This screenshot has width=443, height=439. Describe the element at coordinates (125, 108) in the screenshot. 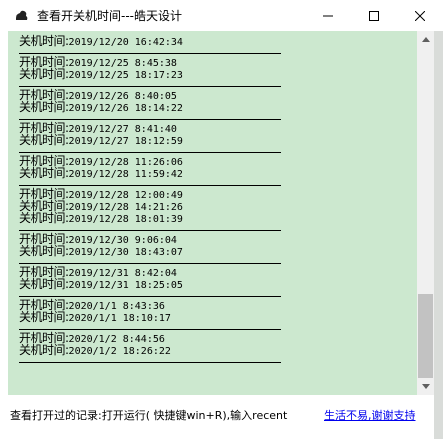

I see `time-value: 2019/12/26 18:14:22` at that location.